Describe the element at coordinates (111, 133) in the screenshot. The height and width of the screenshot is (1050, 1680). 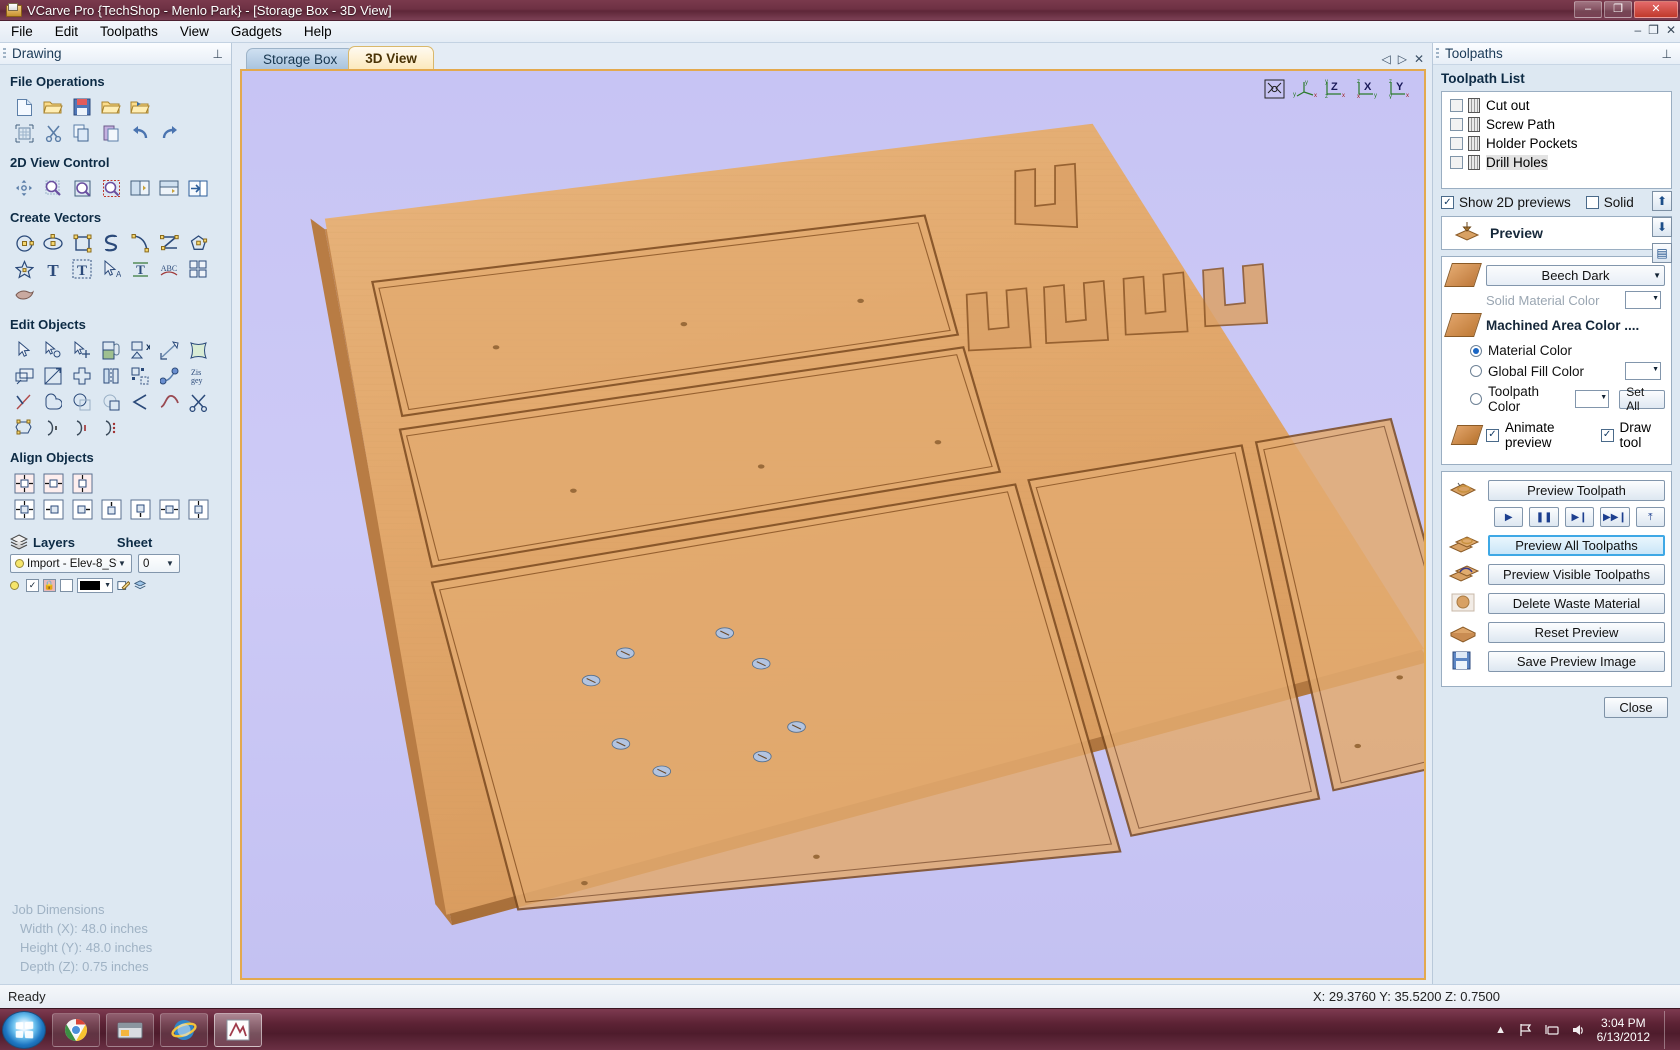
I see `paste-icon` at that location.